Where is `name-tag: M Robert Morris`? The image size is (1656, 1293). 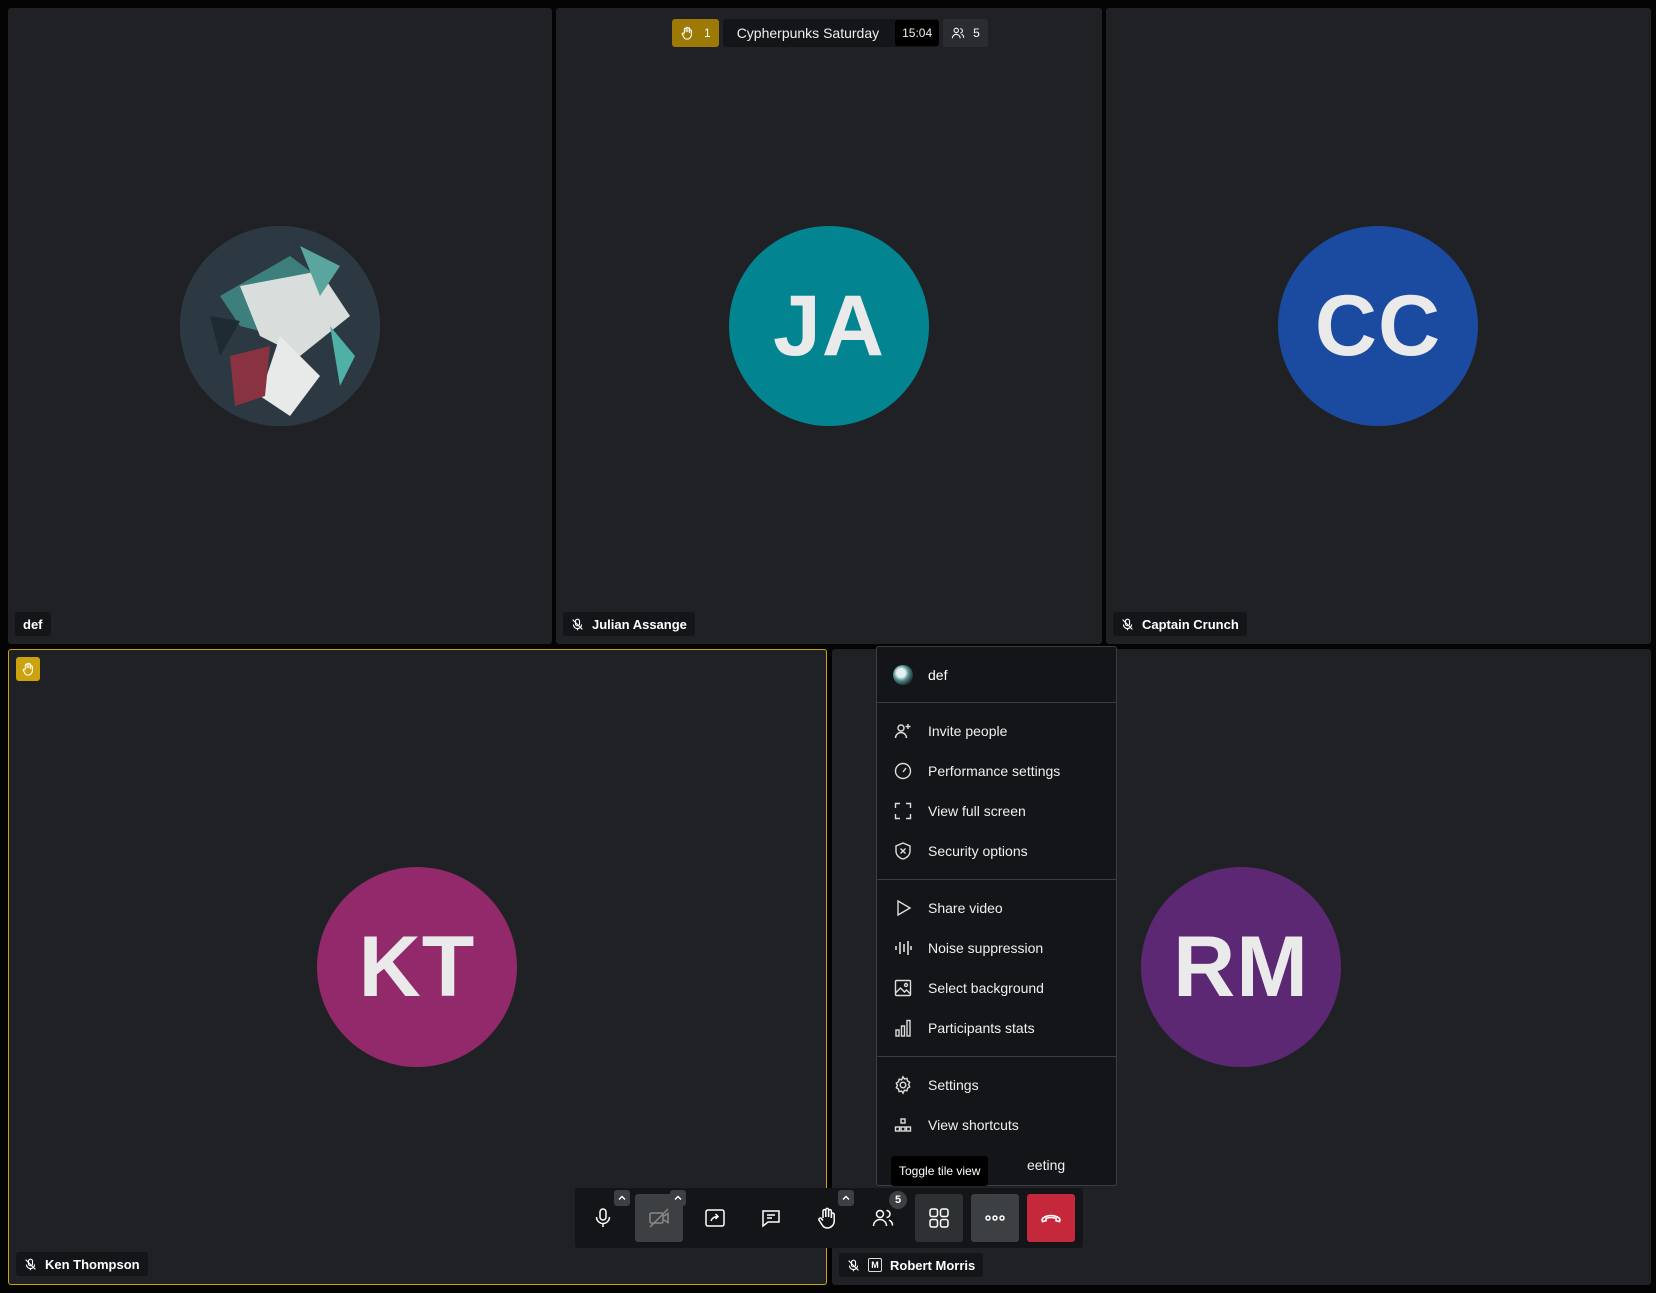 name-tag: M Robert Morris is located at coordinates (911, 1265).